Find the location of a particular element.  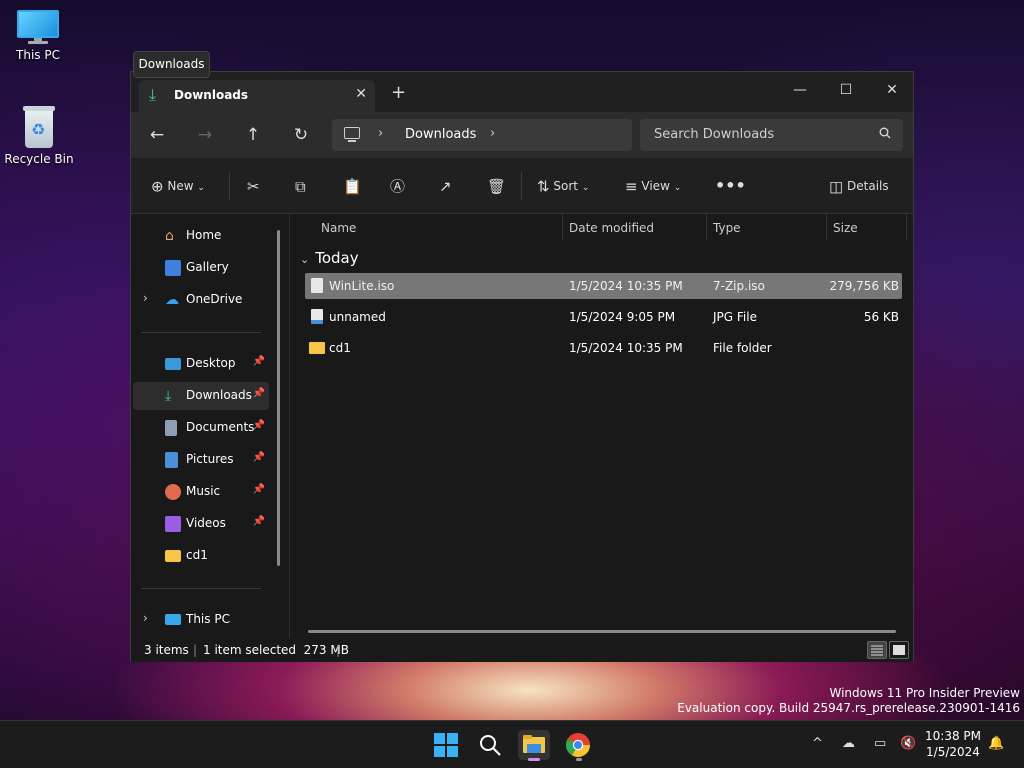

watermark-line-1: Windows 11 Pro Insider Preview is located at coordinates (924, 693).